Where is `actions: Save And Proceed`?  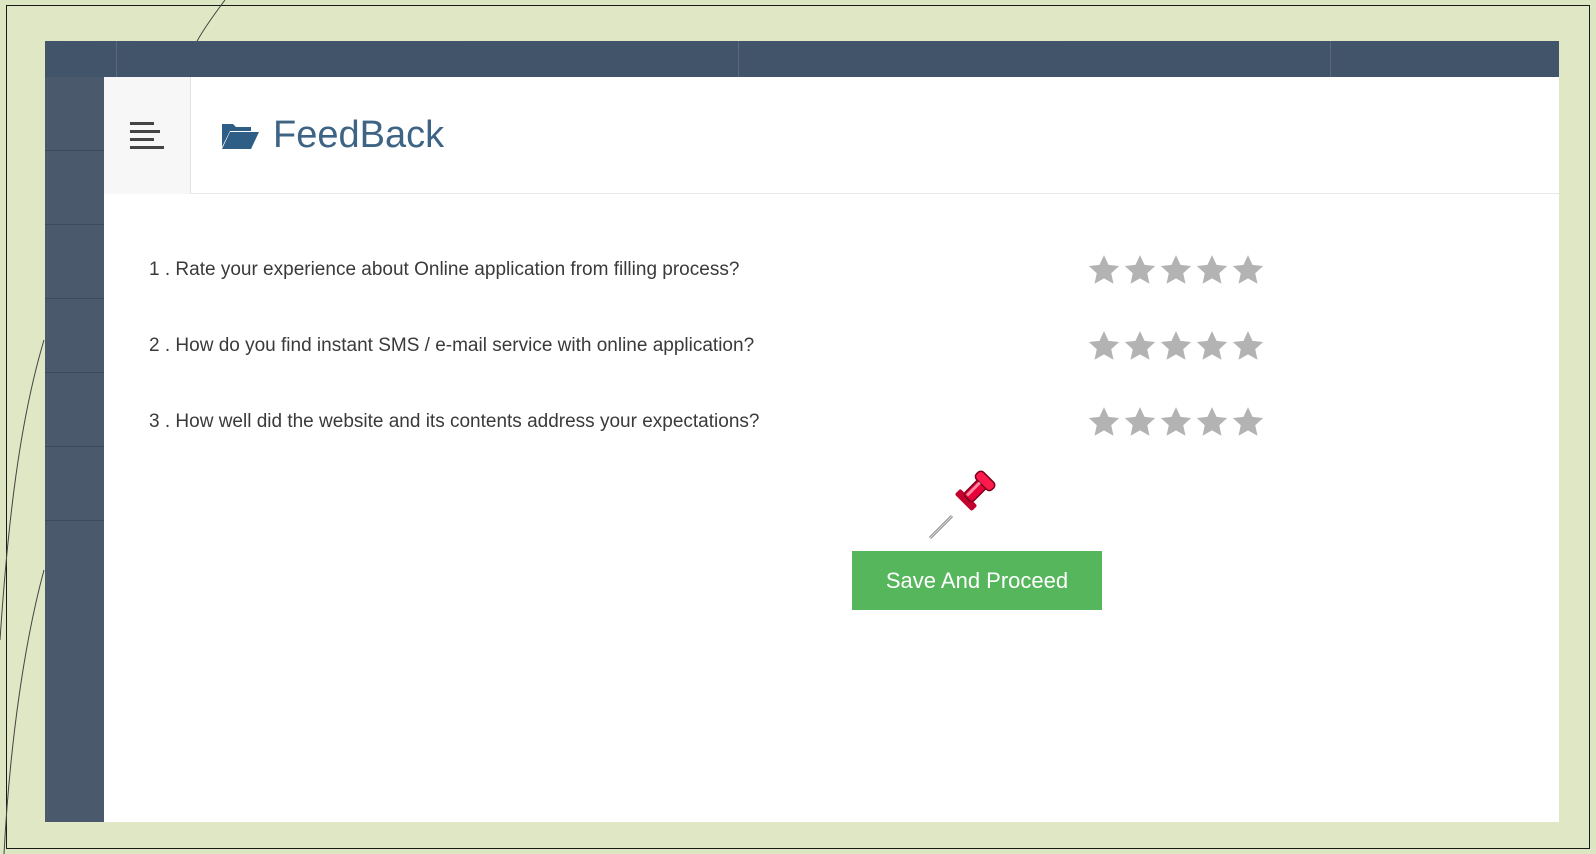
actions: Save And Proceed is located at coordinates (977, 580).